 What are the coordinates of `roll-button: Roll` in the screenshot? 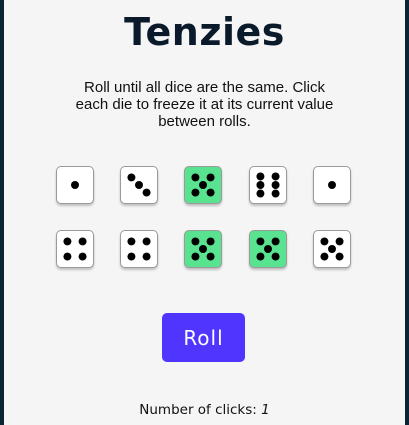 It's located at (203, 337).